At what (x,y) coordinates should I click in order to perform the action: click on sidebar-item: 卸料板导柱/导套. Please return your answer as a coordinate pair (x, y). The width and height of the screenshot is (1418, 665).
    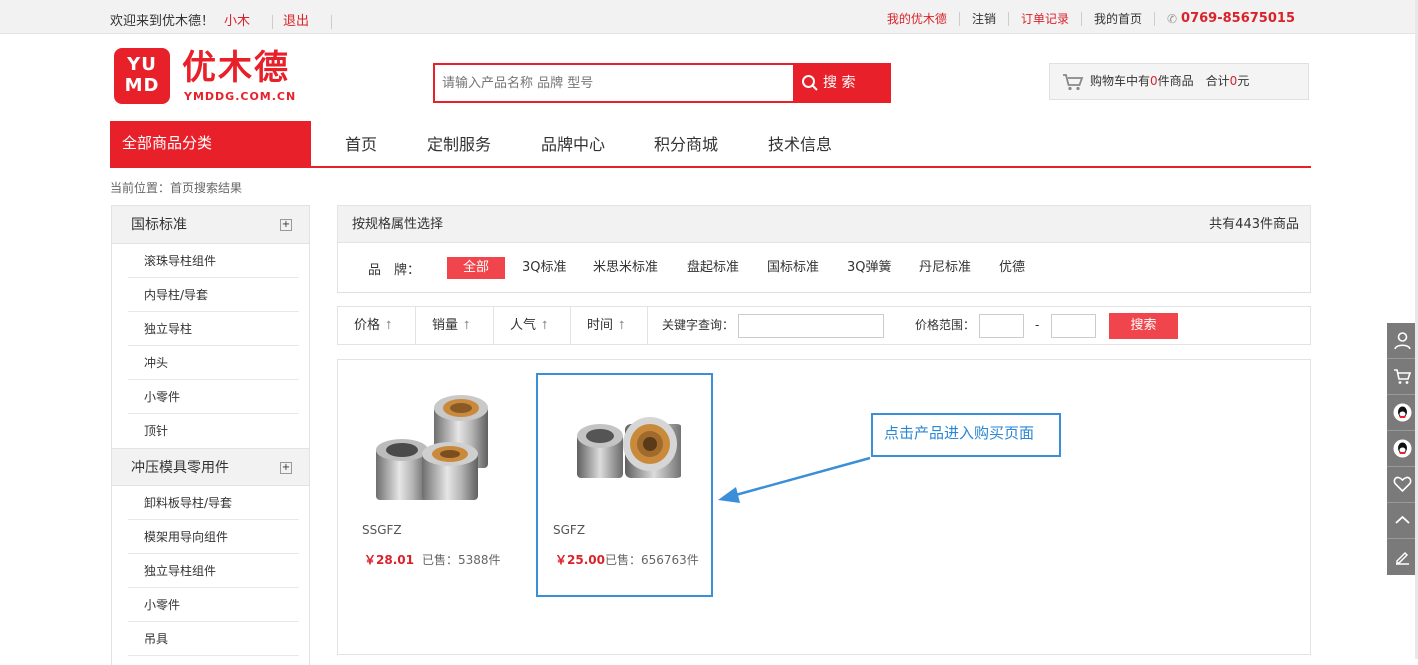
    Looking at the image, I should click on (213, 503).